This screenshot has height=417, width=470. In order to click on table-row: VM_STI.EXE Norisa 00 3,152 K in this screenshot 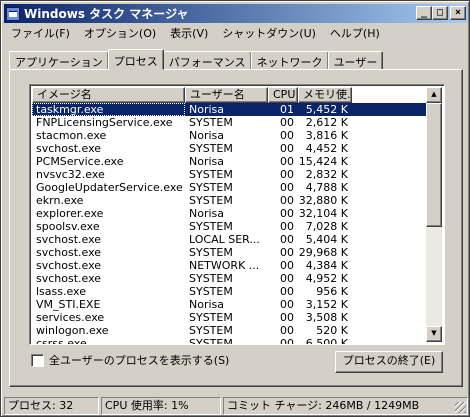, I will do `click(231, 304)`.